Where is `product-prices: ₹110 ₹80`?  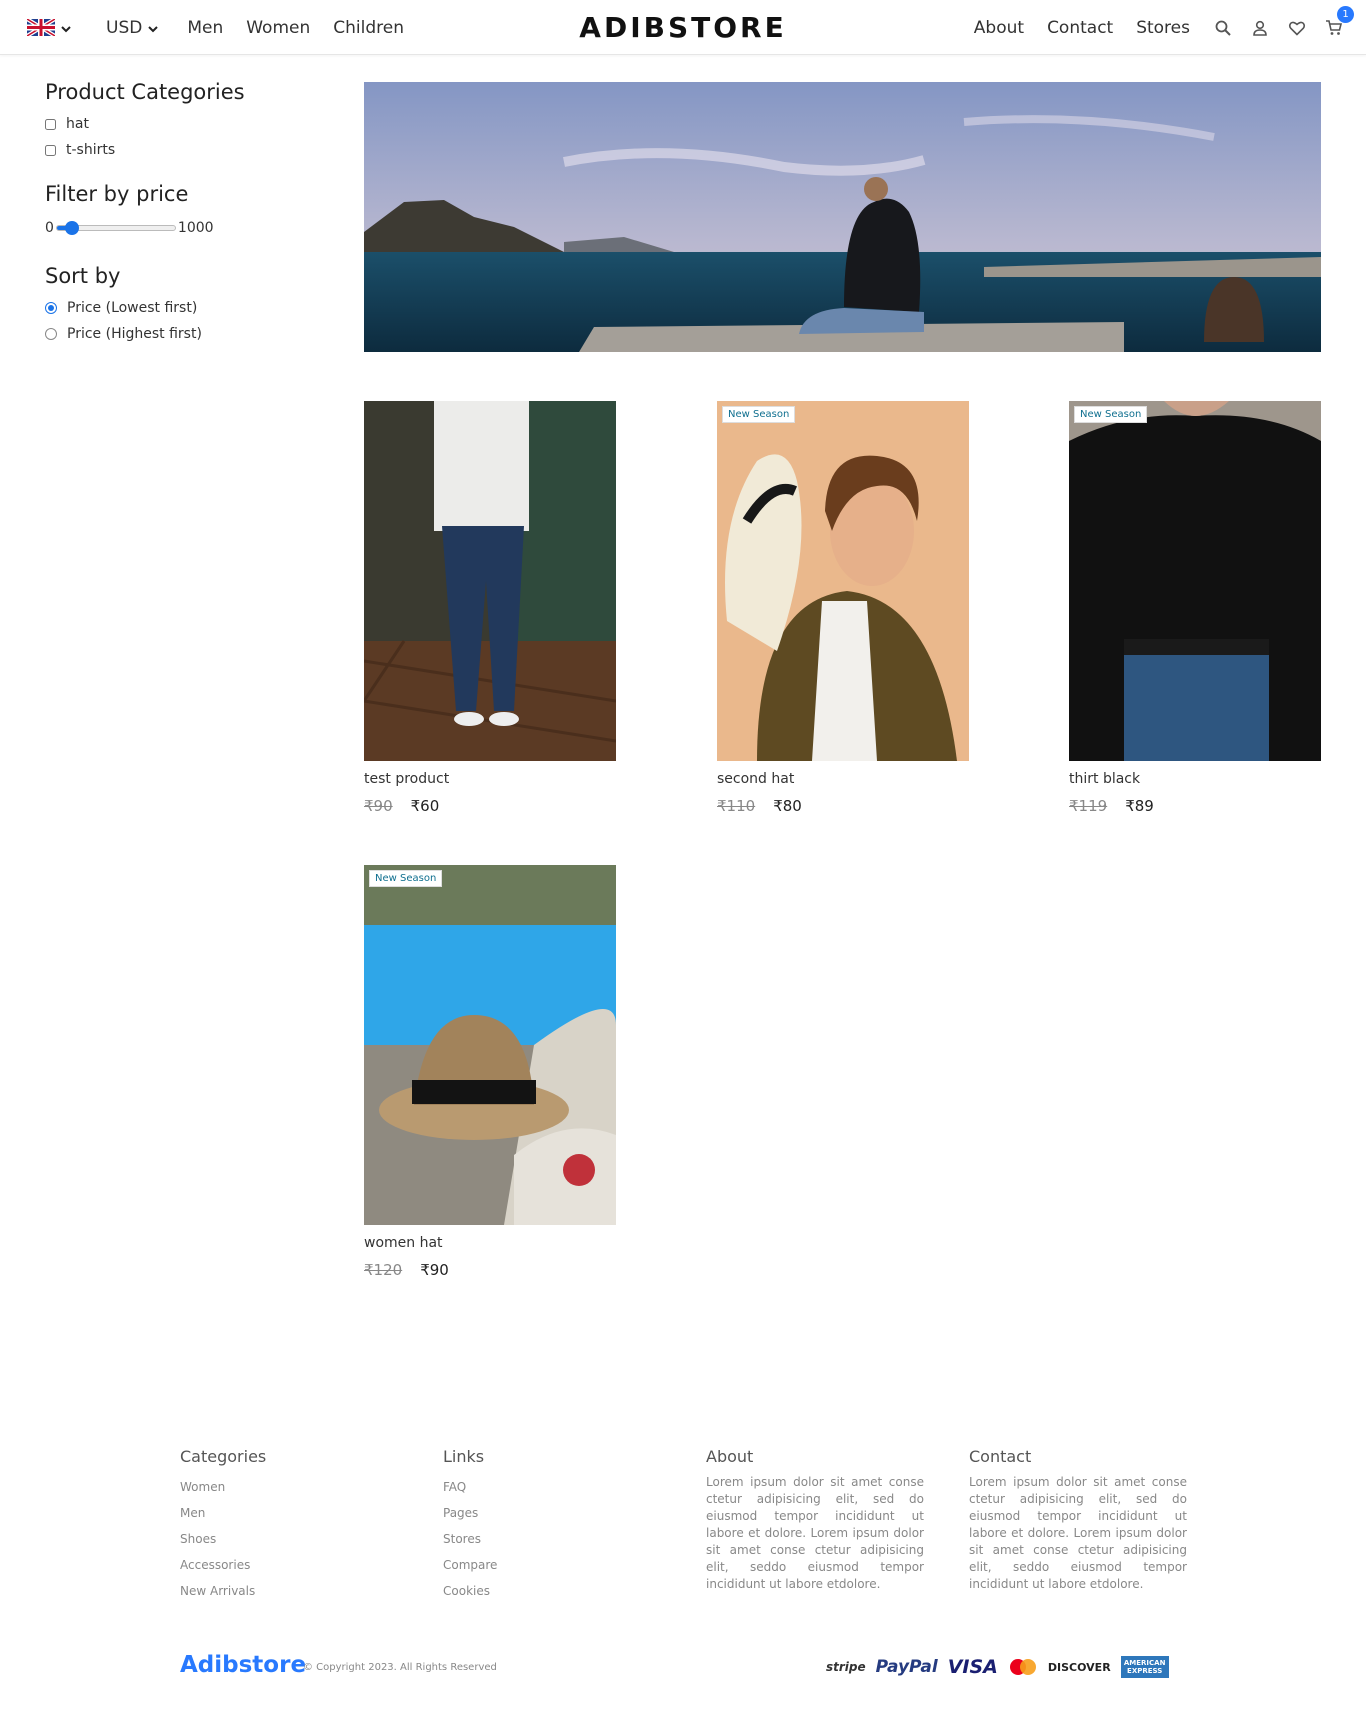
product-prices: ₹110 ₹80 is located at coordinates (843, 806).